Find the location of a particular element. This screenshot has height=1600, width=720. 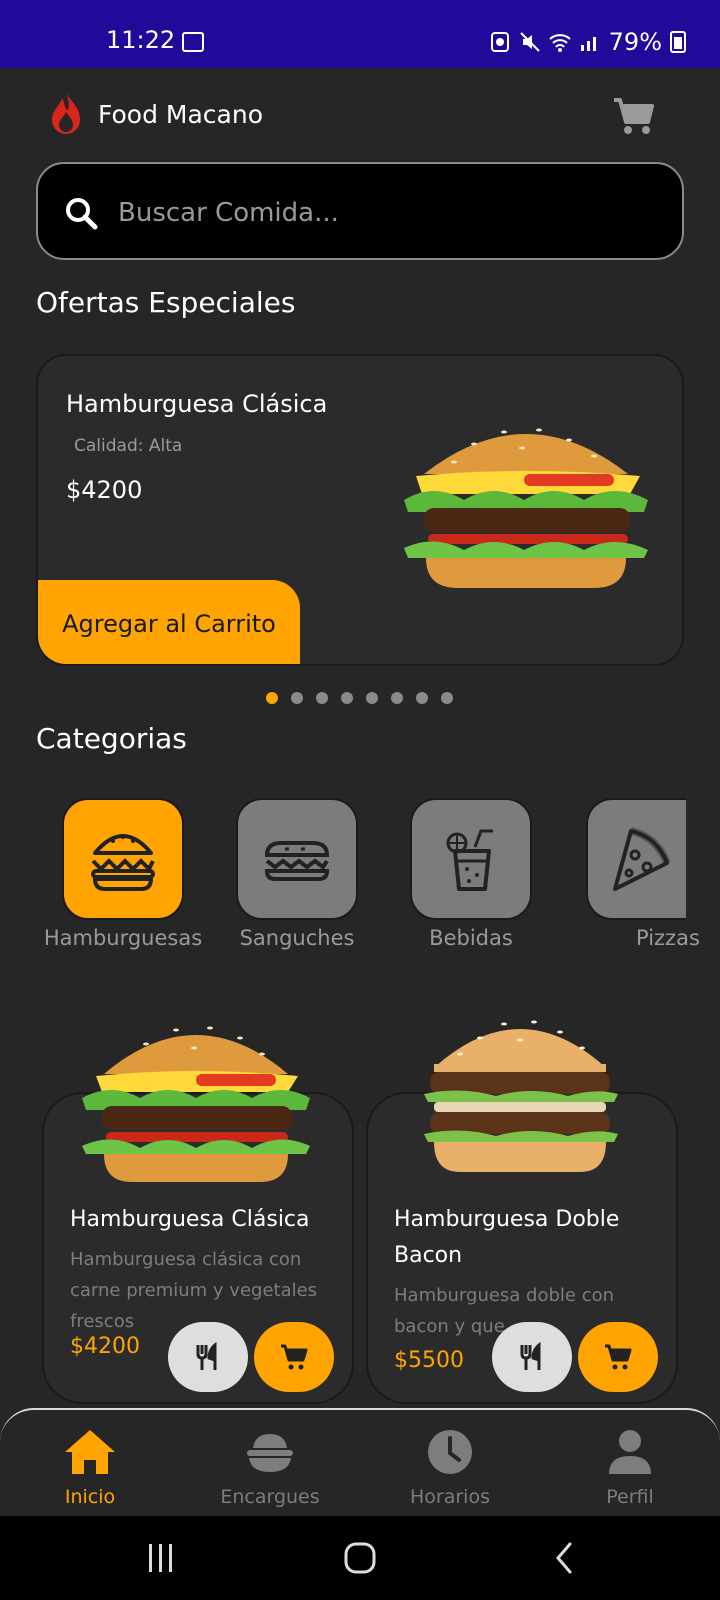

bottom-nav: Inicio Encargues Horarios Perfil is located at coordinates (360, 1462).